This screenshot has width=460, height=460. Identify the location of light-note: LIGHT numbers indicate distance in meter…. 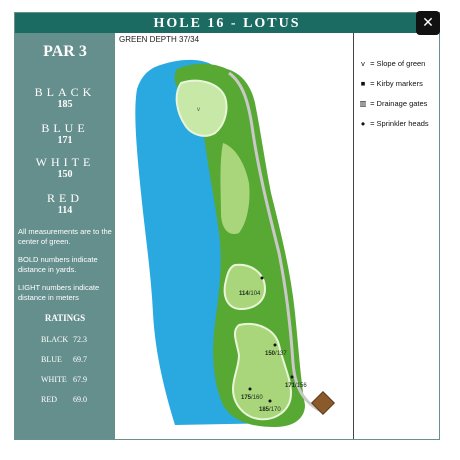
(59, 292).